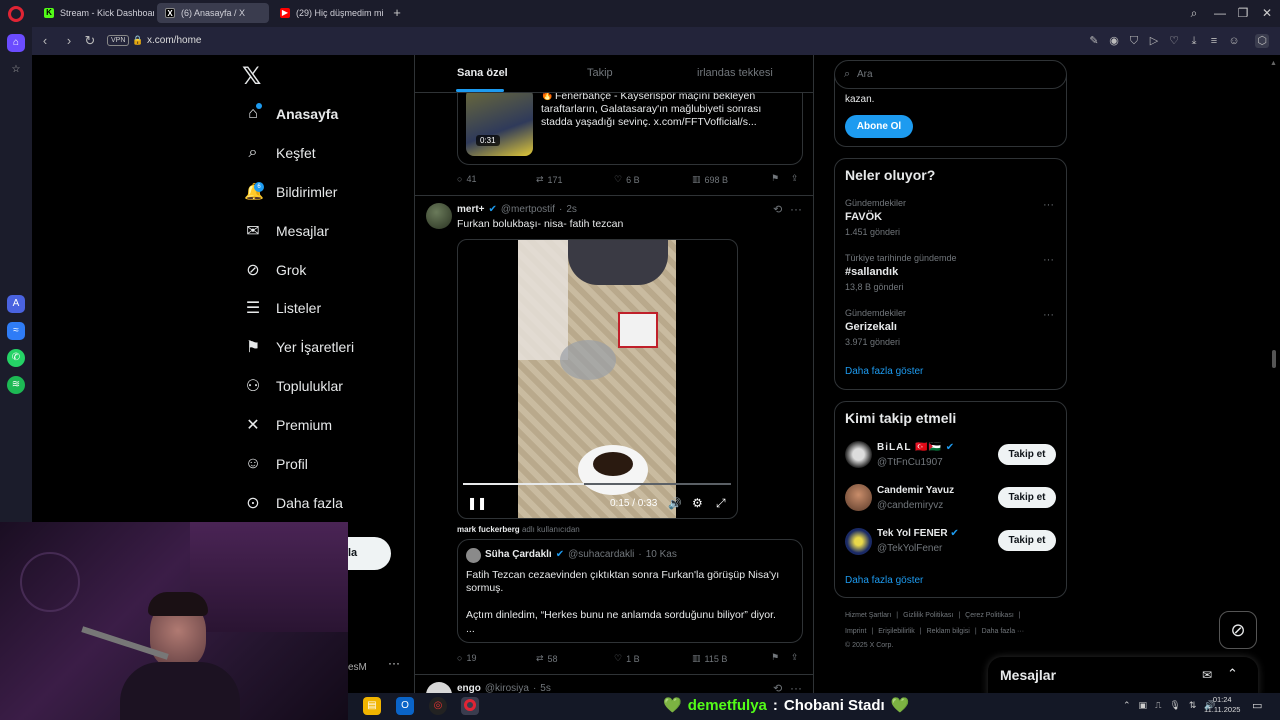 The image size is (1280, 720). Describe the element at coordinates (291, 114) in the screenshot. I see `nav-home: ⌂ Anasayfa` at that location.